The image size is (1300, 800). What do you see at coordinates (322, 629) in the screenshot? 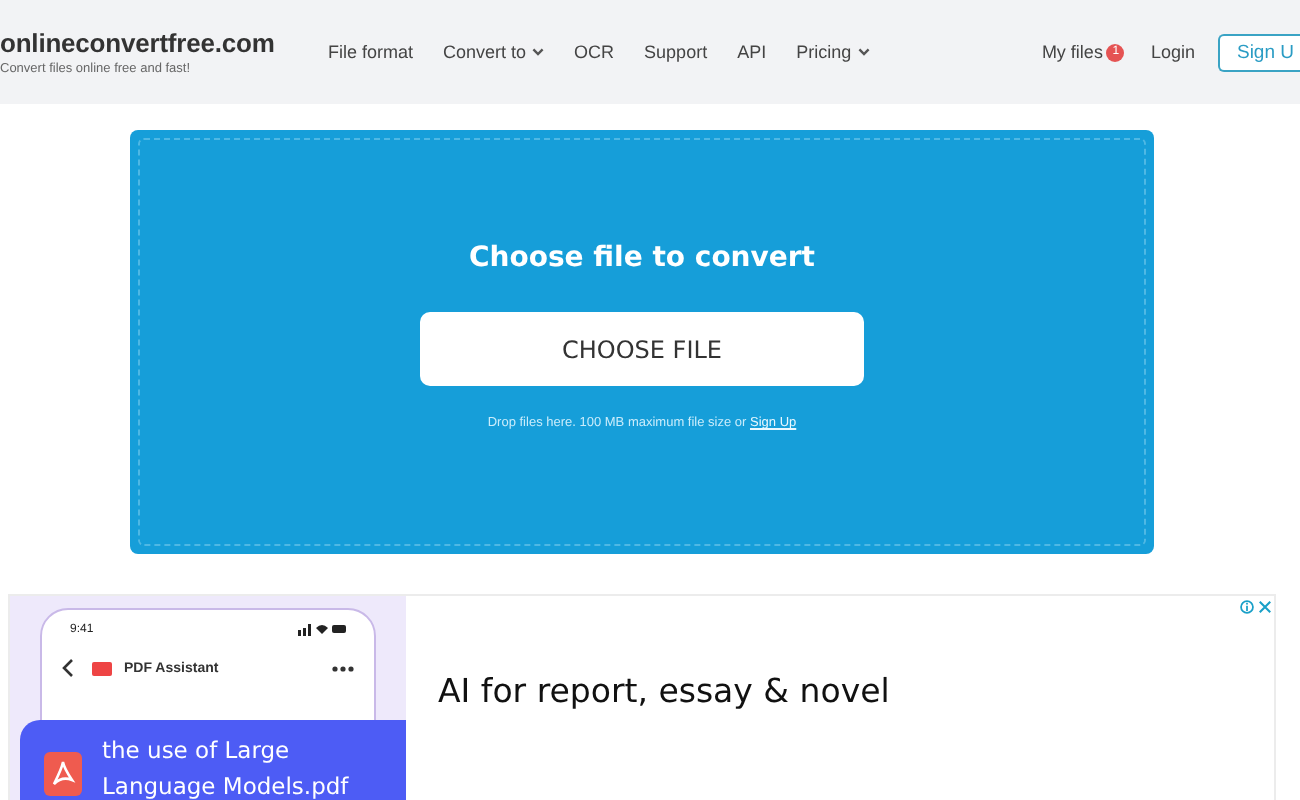
I see `status-icons` at bounding box center [322, 629].